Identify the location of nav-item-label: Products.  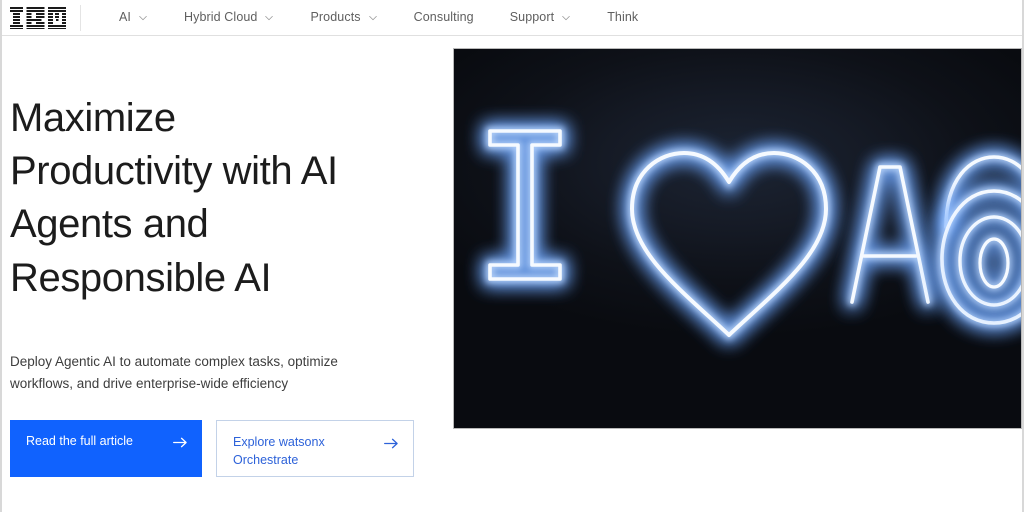
(335, 17).